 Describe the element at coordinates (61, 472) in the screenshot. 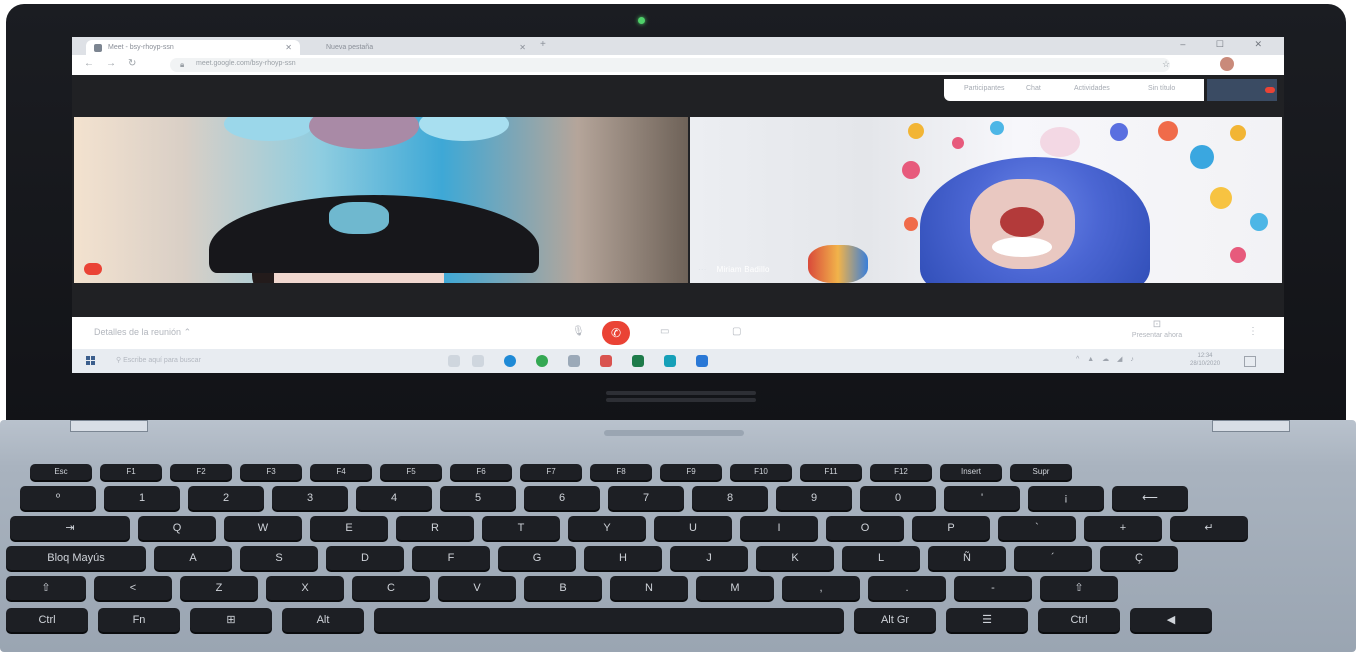

I see `key-0: Esc` at that location.